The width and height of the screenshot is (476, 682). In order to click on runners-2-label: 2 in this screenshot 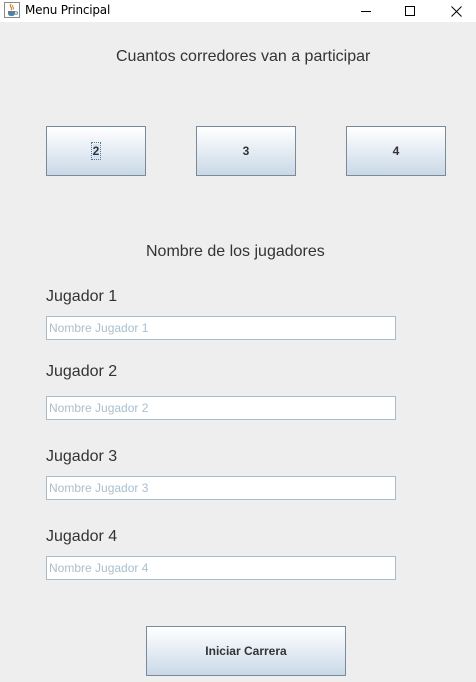, I will do `click(96, 151)`.